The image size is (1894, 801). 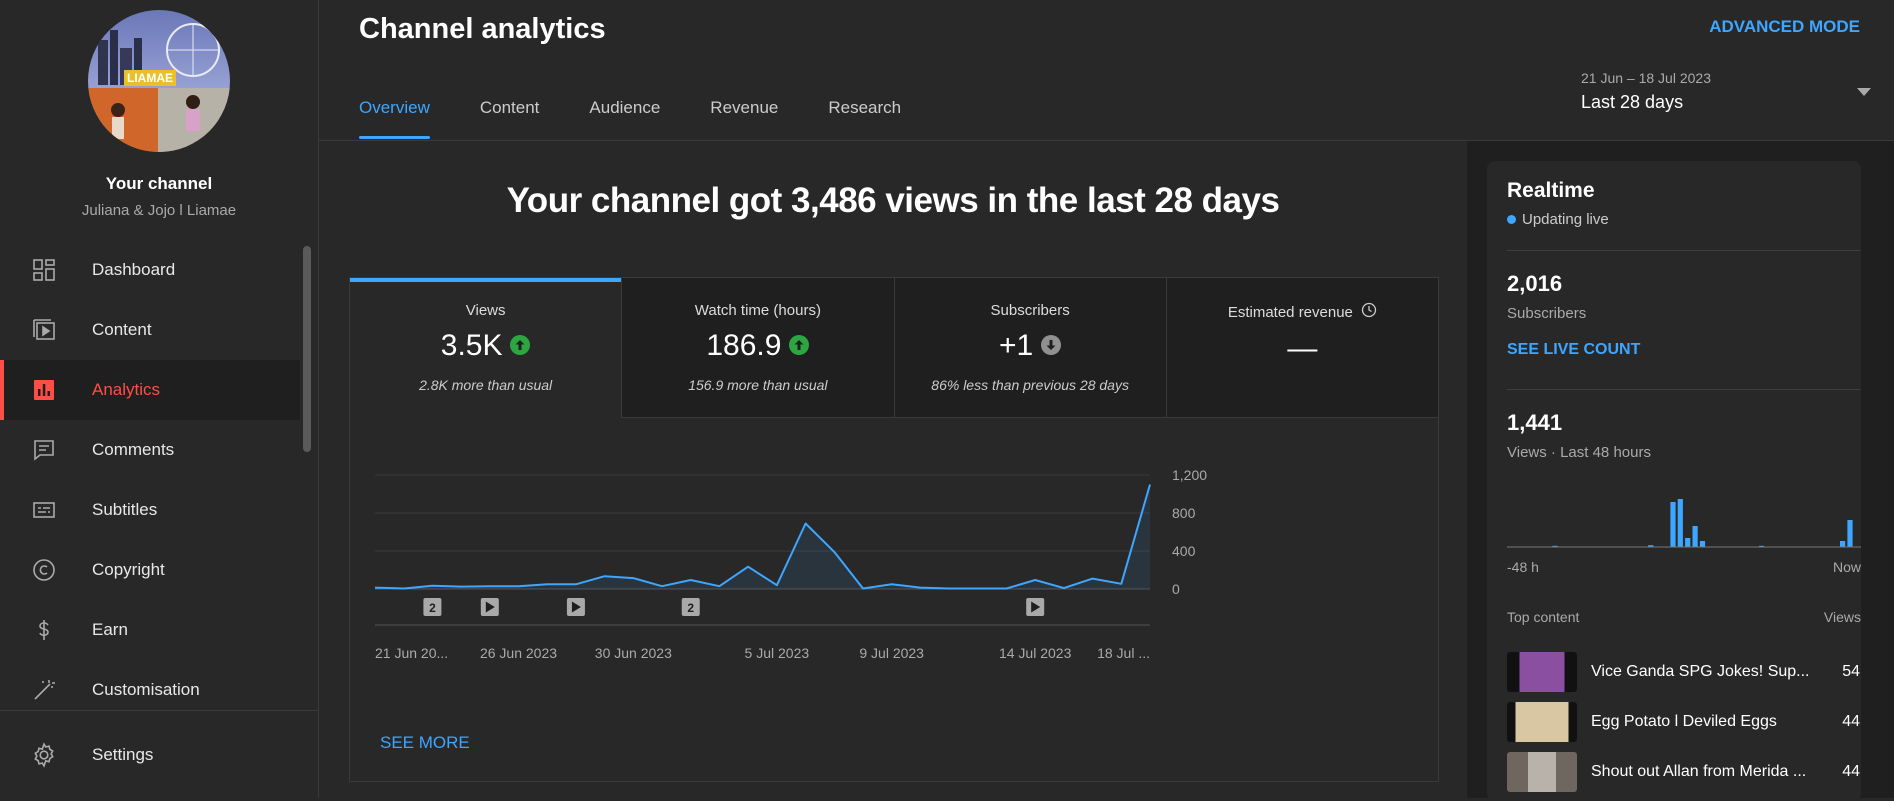 What do you see at coordinates (1573, 350) in the screenshot?
I see `see-live-count-button: SEE LIVE COUNT` at bounding box center [1573, 350].